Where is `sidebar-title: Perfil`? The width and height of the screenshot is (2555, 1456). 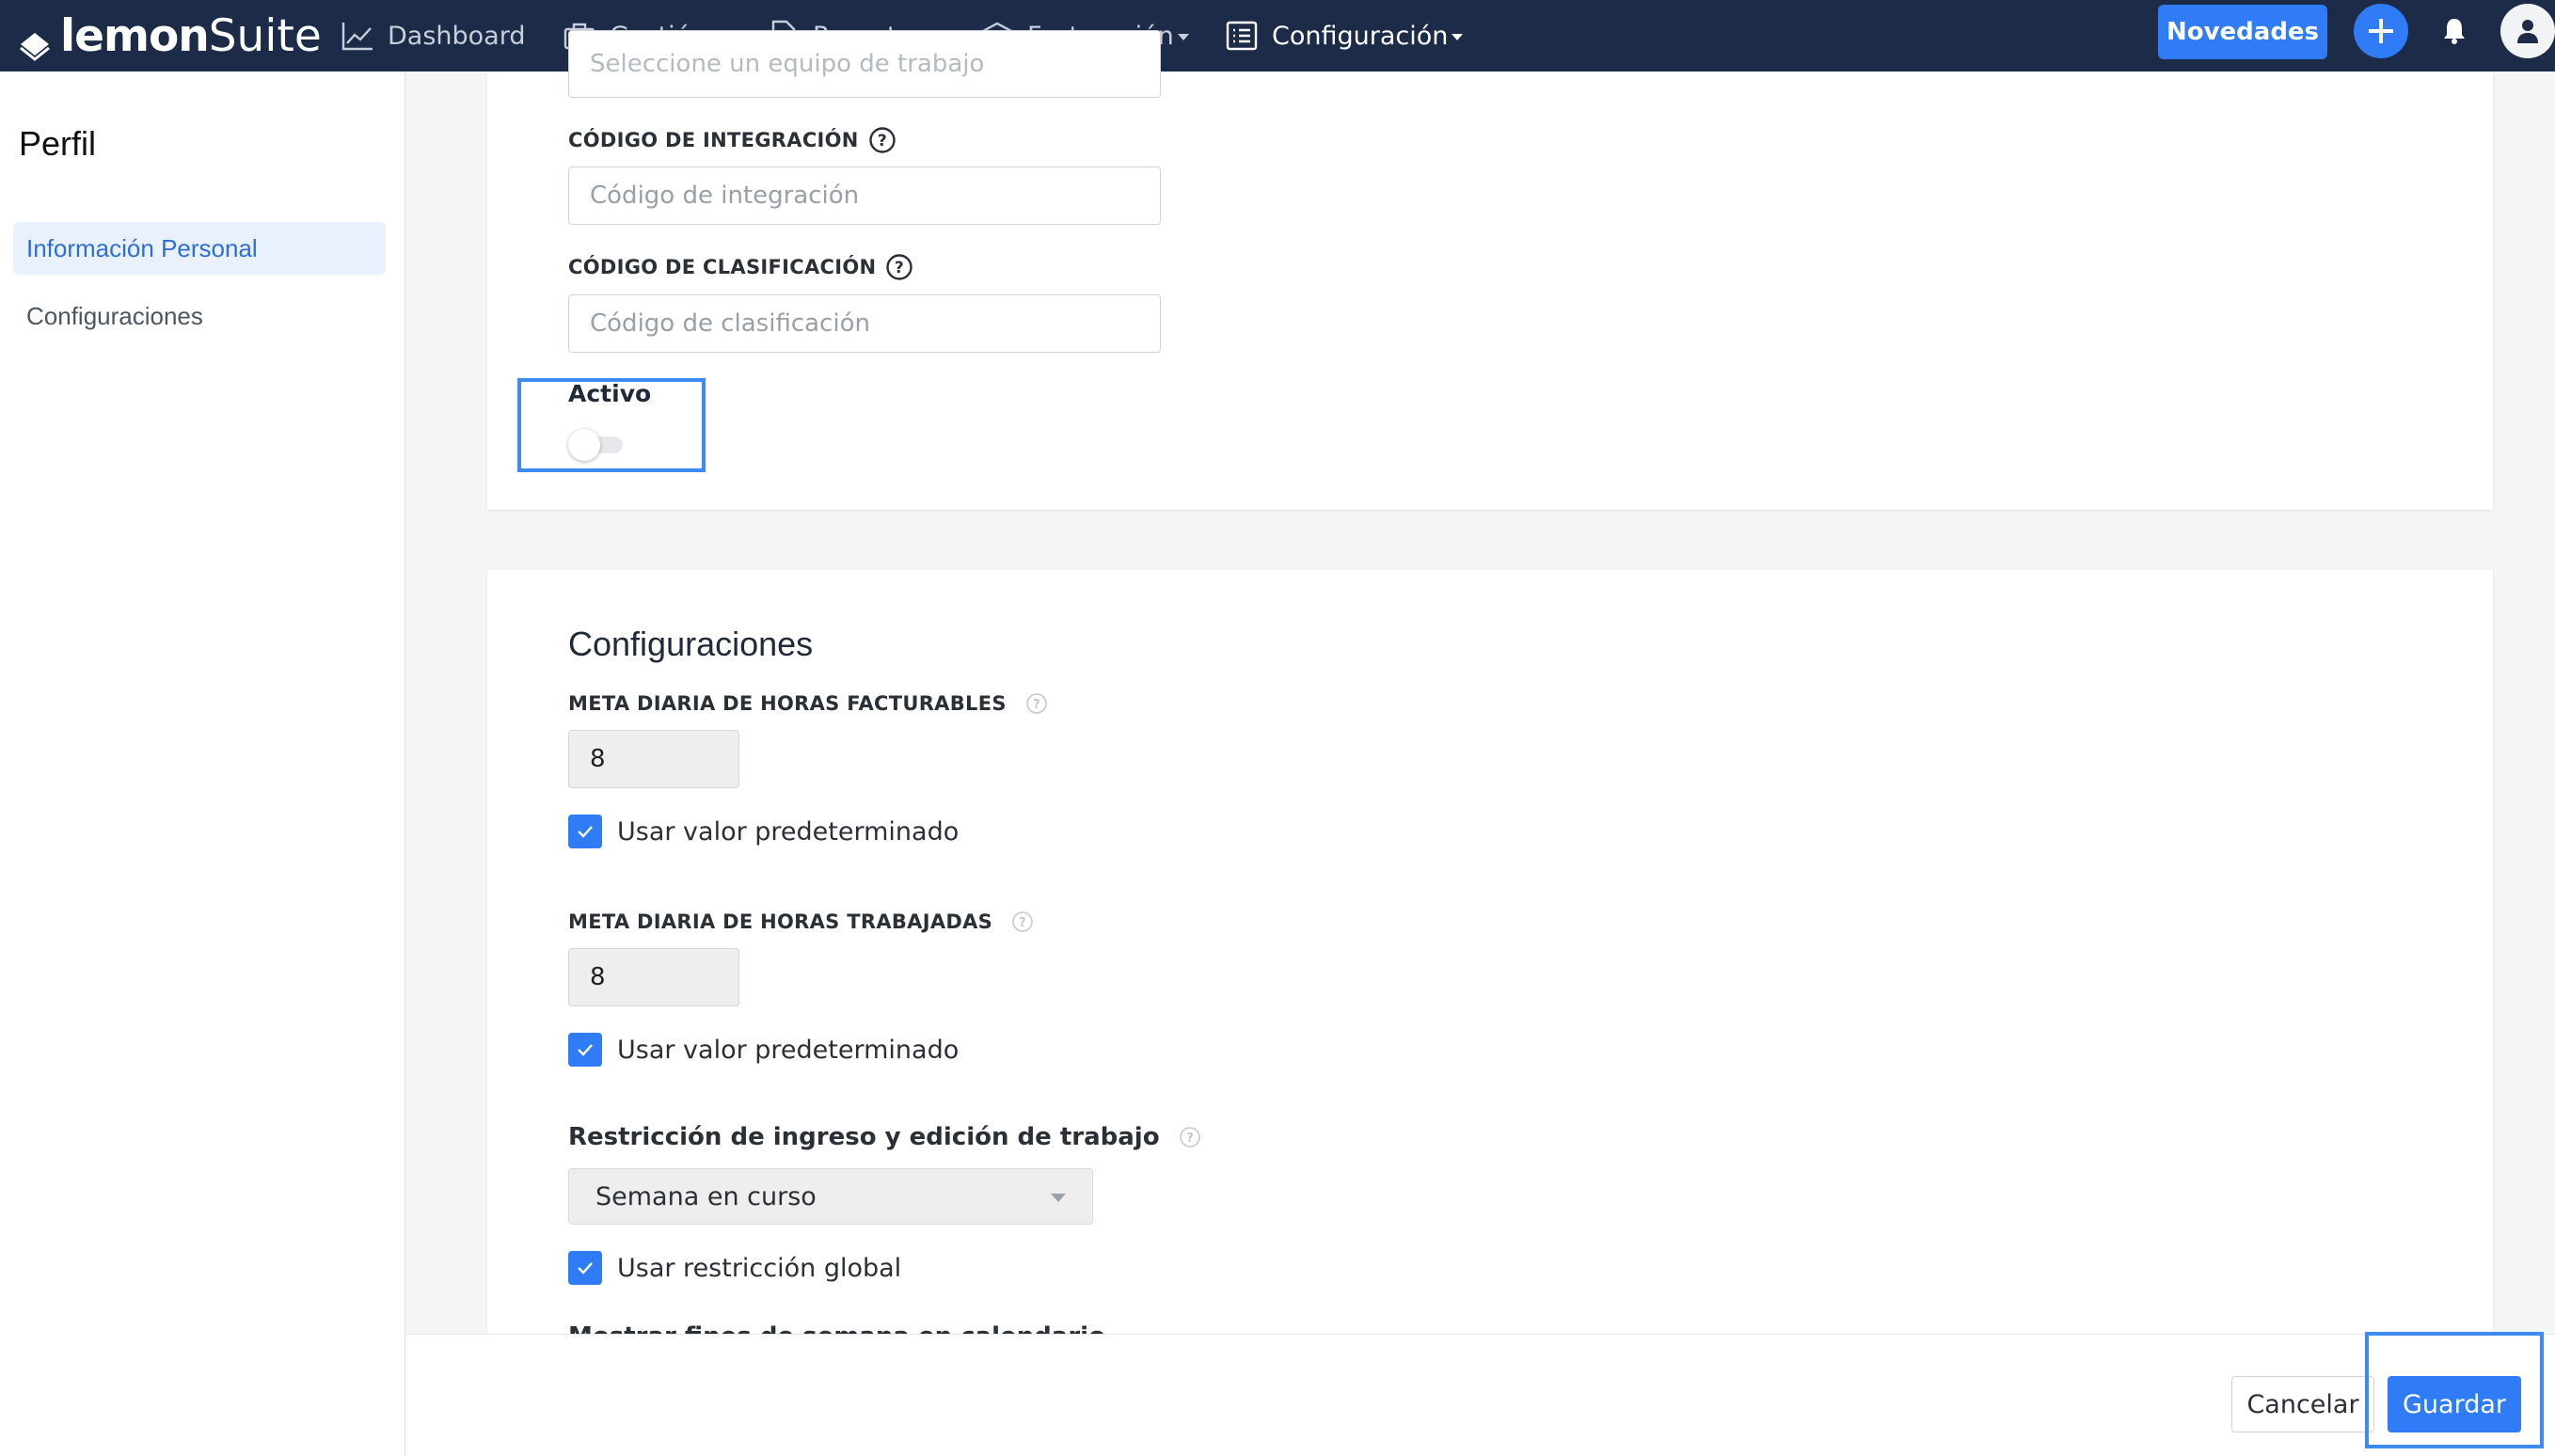 sidebar-title: Perfil is located at coordinates (58, 143).